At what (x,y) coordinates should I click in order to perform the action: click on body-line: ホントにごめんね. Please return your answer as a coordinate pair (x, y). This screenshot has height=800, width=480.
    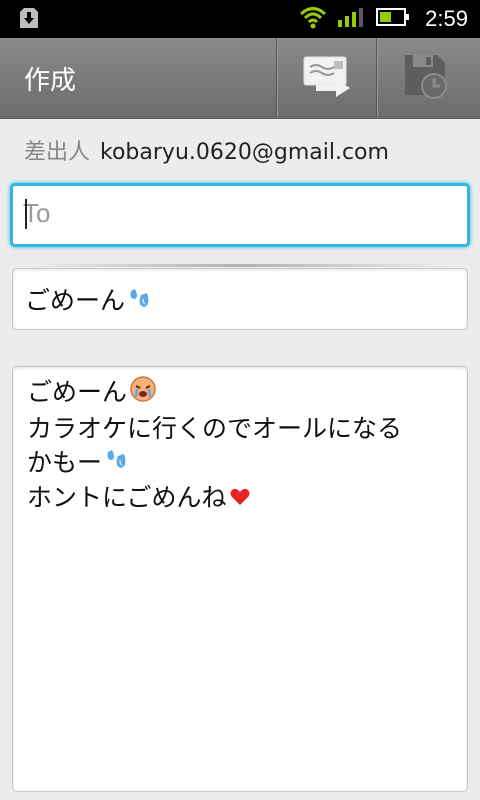
    Looking at the image, I should click on (214, 498).